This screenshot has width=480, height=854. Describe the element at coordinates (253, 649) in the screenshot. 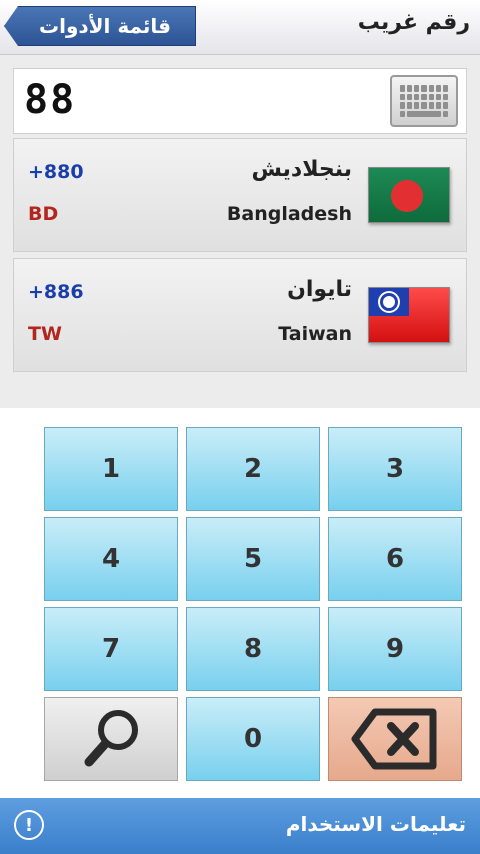

I see `key-8: 8` at that location.